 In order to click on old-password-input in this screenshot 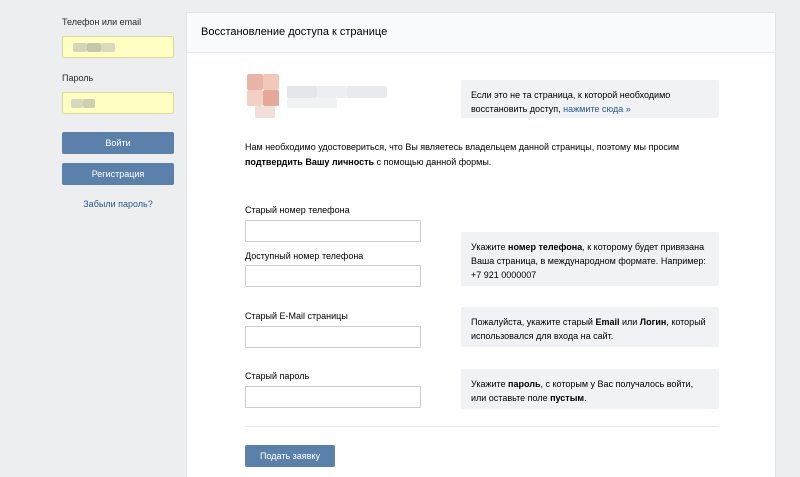, I will do `click(333, 397)`.